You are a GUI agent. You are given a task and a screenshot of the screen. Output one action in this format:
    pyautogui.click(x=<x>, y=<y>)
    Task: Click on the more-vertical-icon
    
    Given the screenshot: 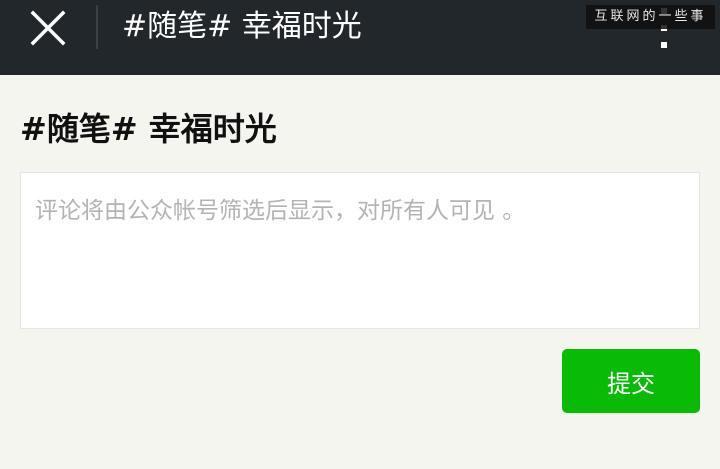 What is the action you would take?
    pyautogui.click(x=664, y=45)
    